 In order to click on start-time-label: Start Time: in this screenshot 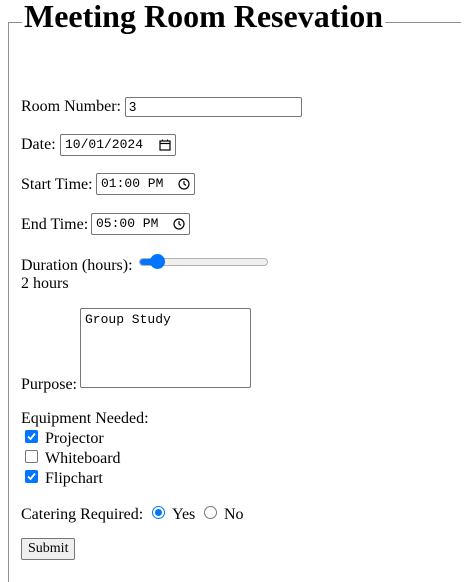, I will do `click(57, 184)`.